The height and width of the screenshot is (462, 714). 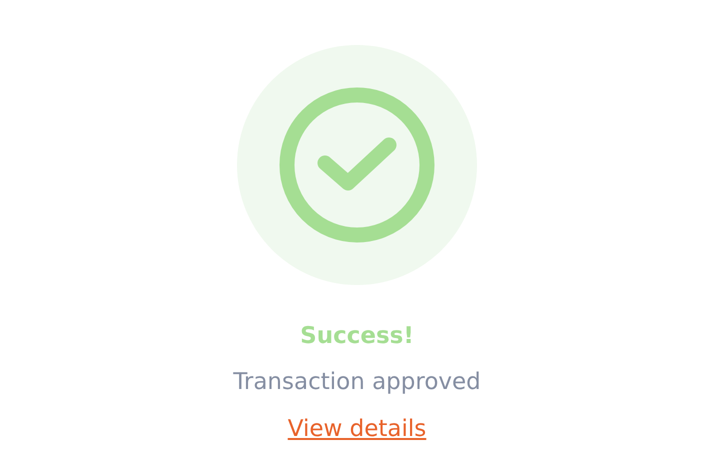 What do you see at coordinates (357, 429) in the screenshot?
I see `view-details-link: View details` at bounding box center [357, 429].